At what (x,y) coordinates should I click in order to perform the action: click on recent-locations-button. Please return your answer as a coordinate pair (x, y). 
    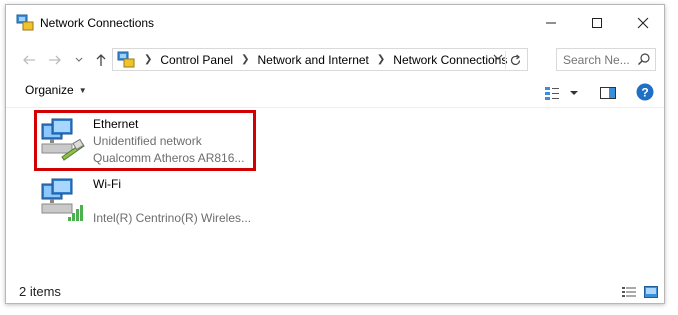
    Looking at the image, I should click on (79, 60).